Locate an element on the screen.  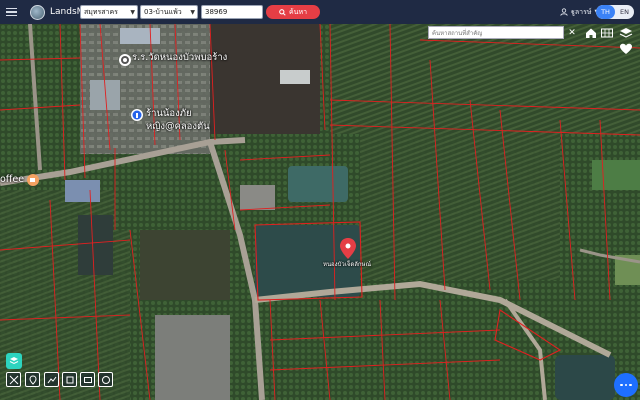
polygon-tool-icon is located at coordinates (69, 379).